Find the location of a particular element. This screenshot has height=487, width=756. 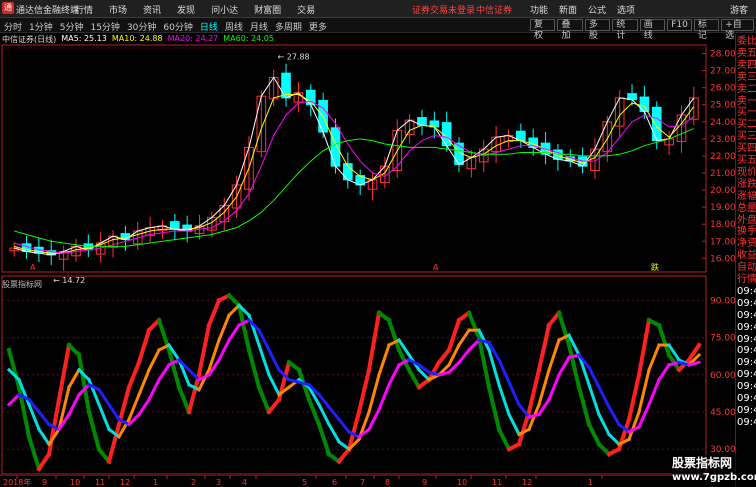

time-label-12: 8 is located at coordinates (387, 482).